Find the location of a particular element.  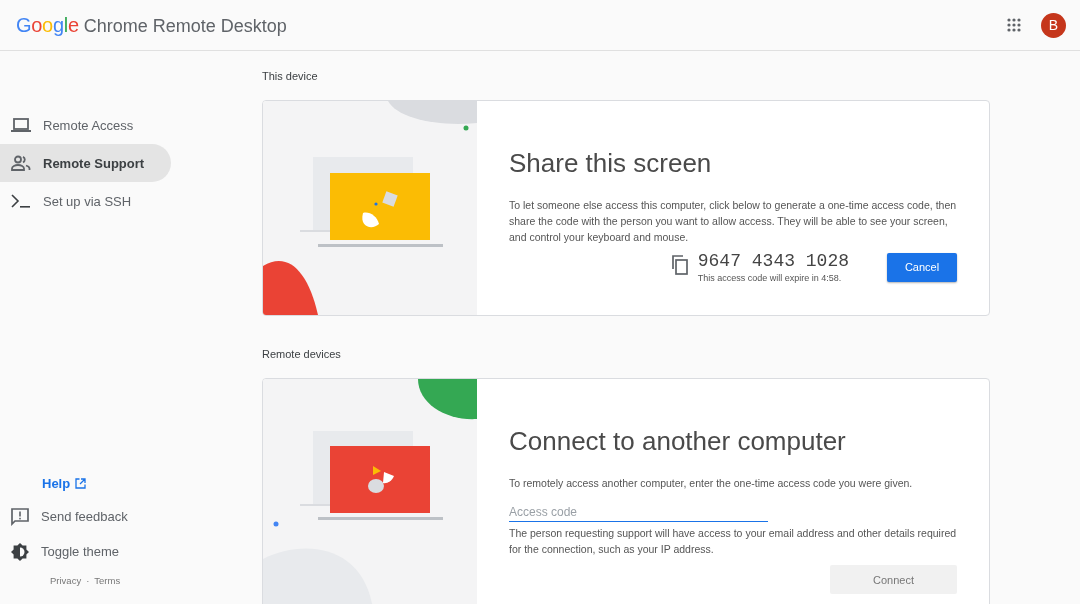

card-title: Share this screen is located at coordinates (611, 163).